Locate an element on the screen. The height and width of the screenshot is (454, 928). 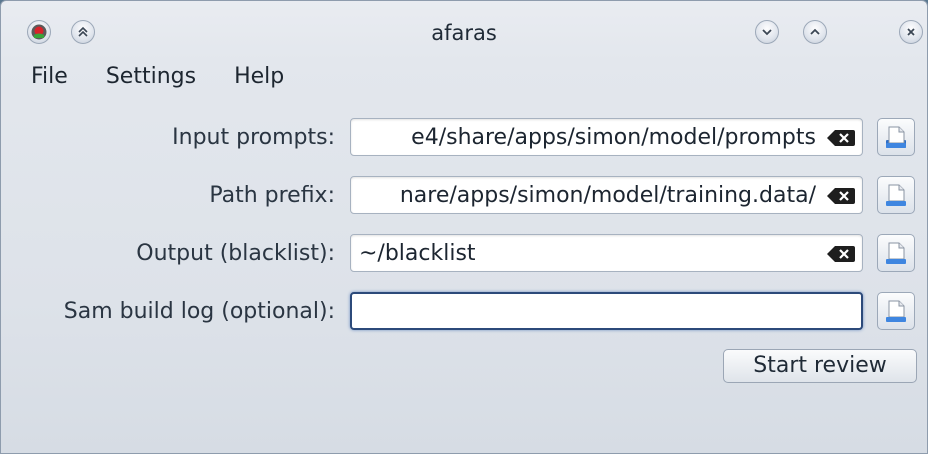
sam-build-log-browse-button is located at coordinates (896, 311).